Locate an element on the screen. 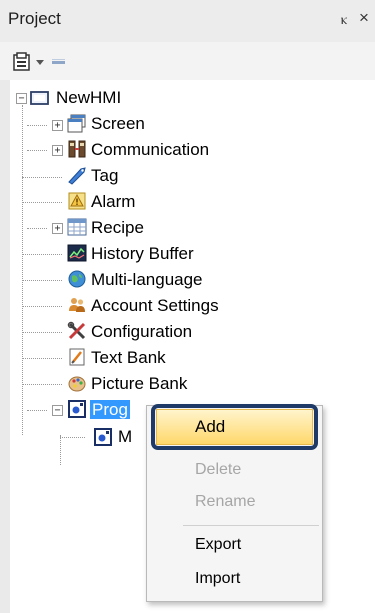 The width and height of the screenshot is (375, 613). recipe-icon is located at coordinates (77, 227).